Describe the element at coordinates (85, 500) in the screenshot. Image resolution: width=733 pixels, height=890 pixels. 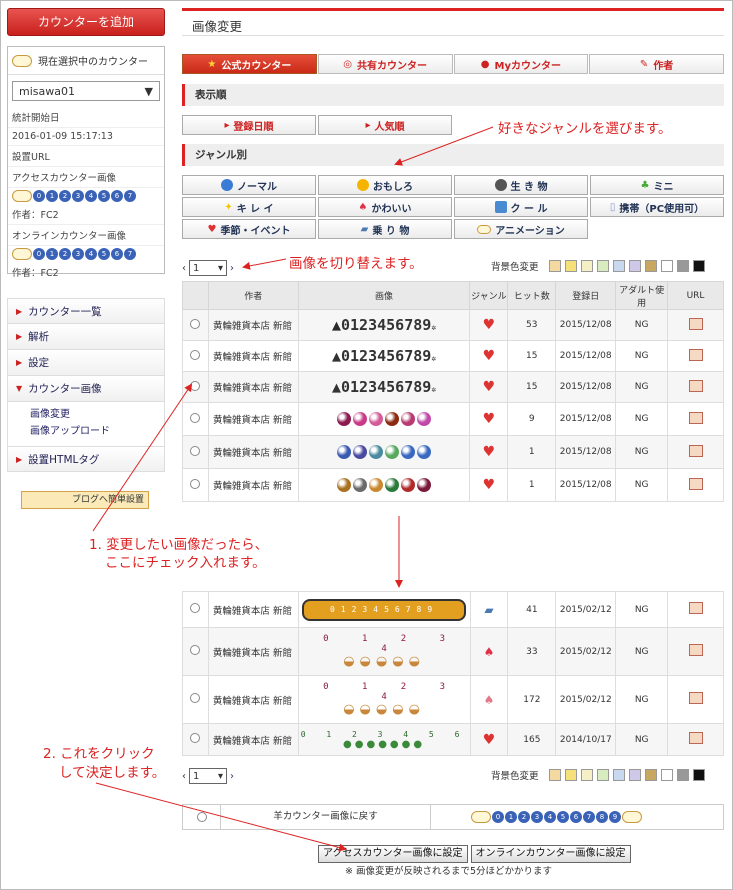
I see `blog-setup-button: ブログへ簡単設置` at that location.